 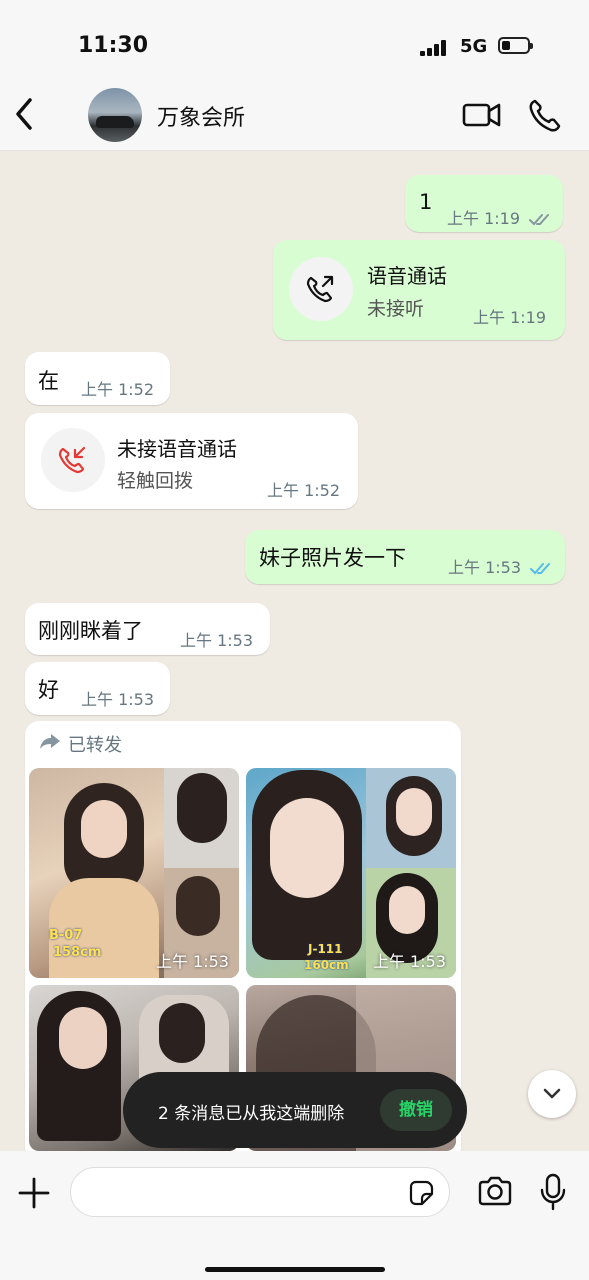 I want to click on chevron-down-icon, so click(x=552, y=1093).